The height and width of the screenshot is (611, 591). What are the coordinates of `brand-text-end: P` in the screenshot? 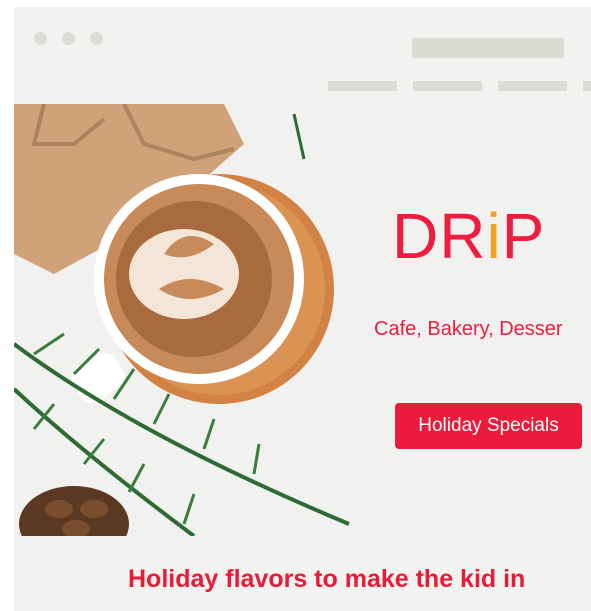 It's located at (523, 236).